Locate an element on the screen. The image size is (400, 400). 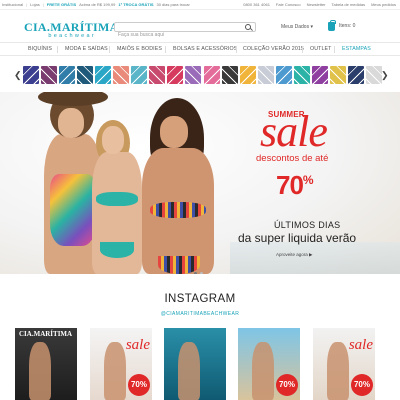
instagram-post: CIA.MARÍTIMA is located at coordinates (46, 364).